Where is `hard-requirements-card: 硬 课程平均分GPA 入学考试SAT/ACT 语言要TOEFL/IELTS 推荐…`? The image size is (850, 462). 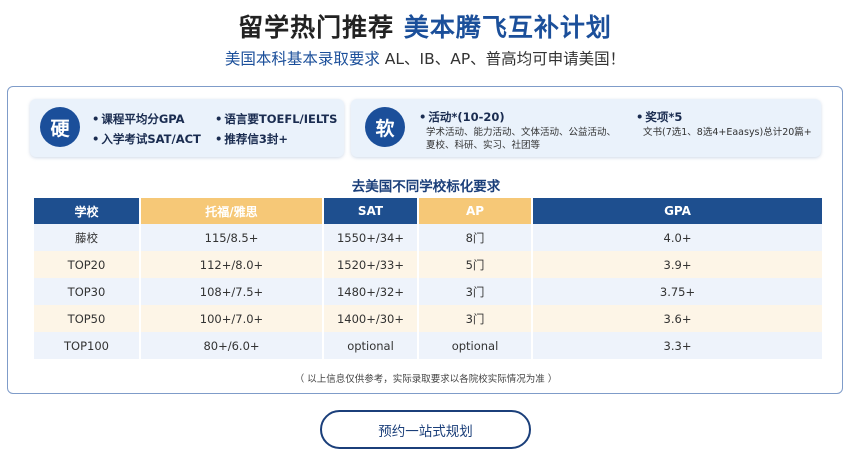
hard-requirements-card: 硬 课程平均分GPA 入学考试SAT/ACT 语言要TOEFL/IELTS 推荐… is located at coordinates (187, 128).